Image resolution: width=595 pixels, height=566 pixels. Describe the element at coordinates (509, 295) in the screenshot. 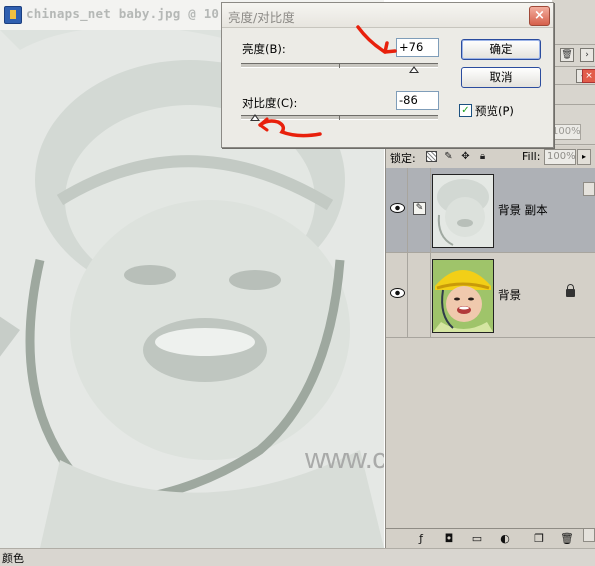

I see `layer-name: 背景` at that location.